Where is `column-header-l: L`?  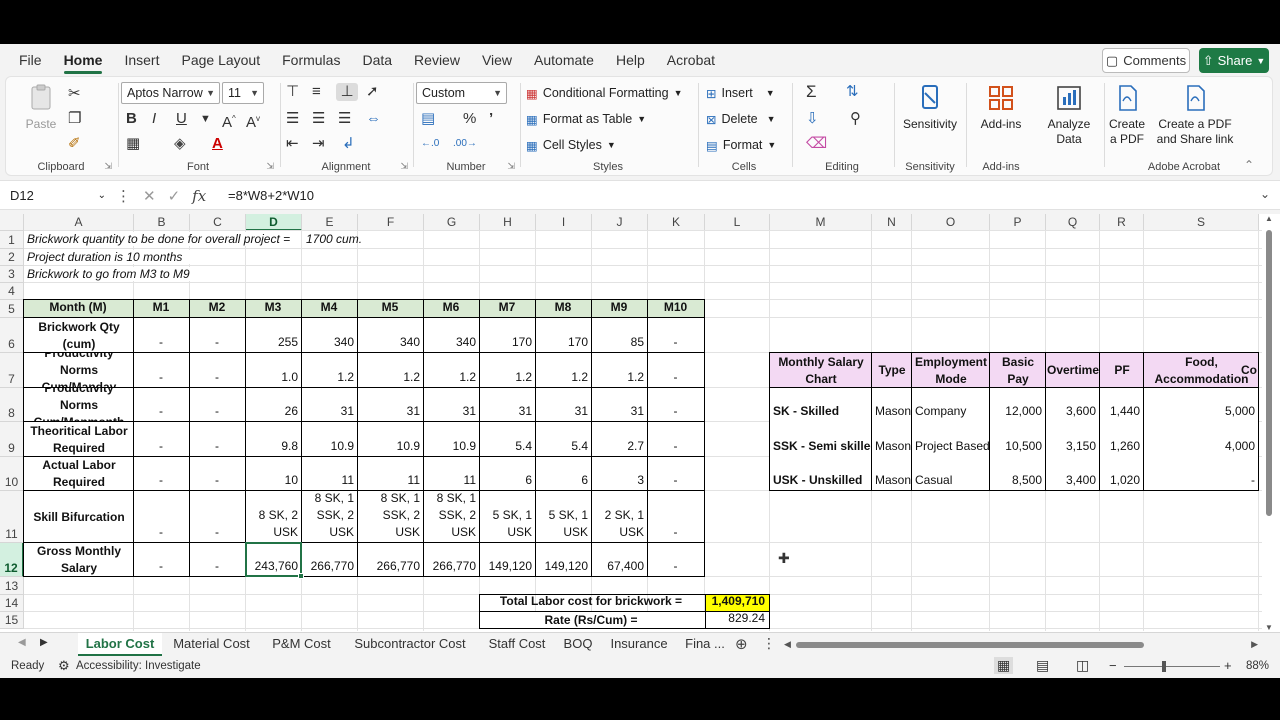
column-header-l: L is located at coordinates (737, 222).